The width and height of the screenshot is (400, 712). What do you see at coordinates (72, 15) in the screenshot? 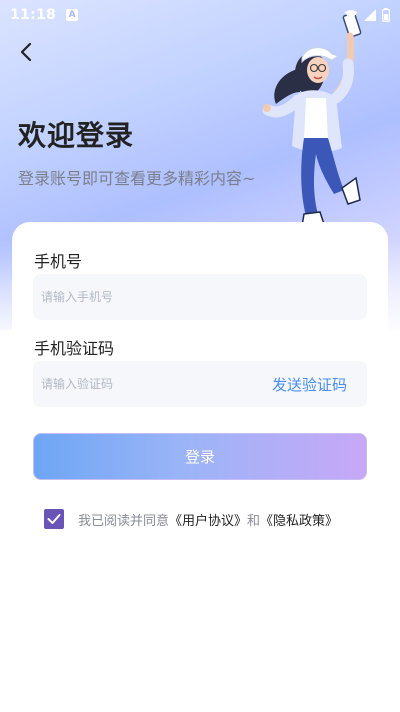
I see `notification-a-icon: A` at bounding box center [72, 15].